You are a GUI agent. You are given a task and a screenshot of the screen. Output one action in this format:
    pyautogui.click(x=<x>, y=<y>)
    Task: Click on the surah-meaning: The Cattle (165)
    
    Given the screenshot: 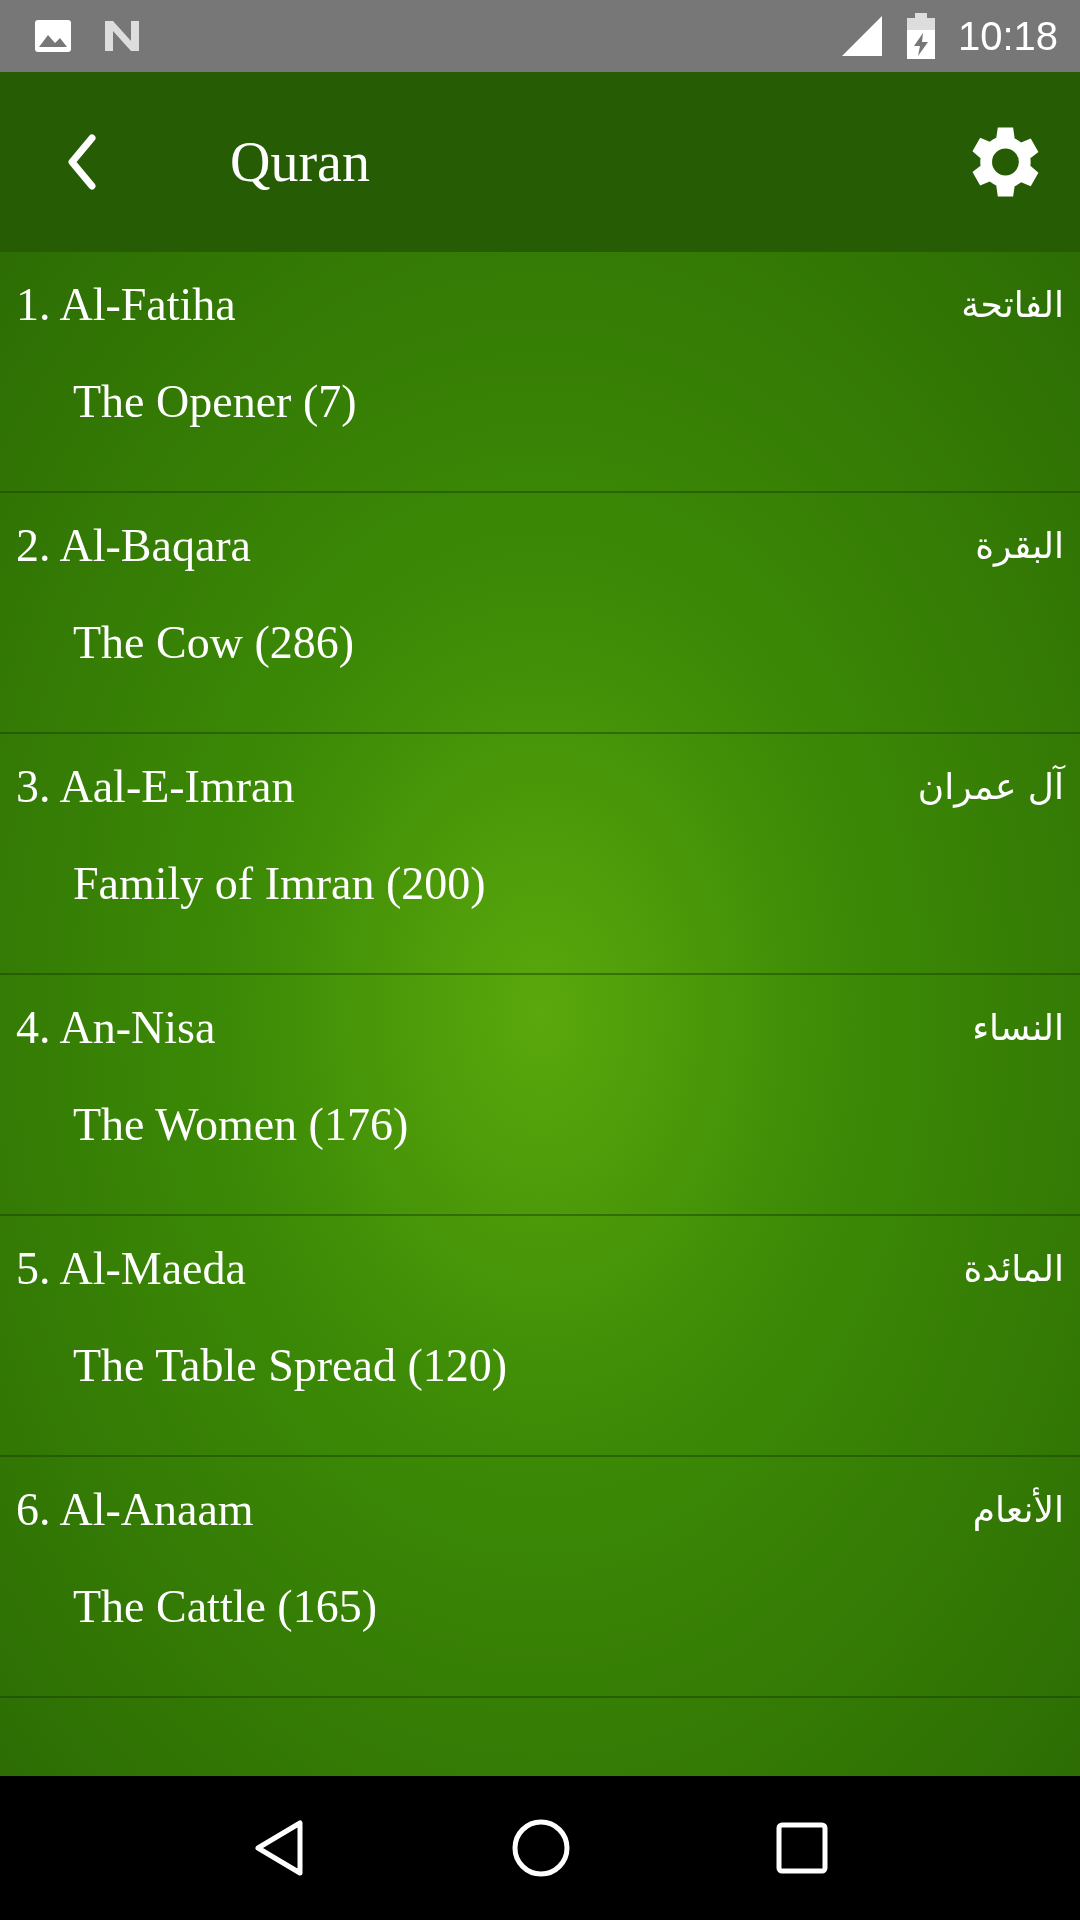 What is the action you would take?
    pyautogui.click(x=225, y=1606)
    